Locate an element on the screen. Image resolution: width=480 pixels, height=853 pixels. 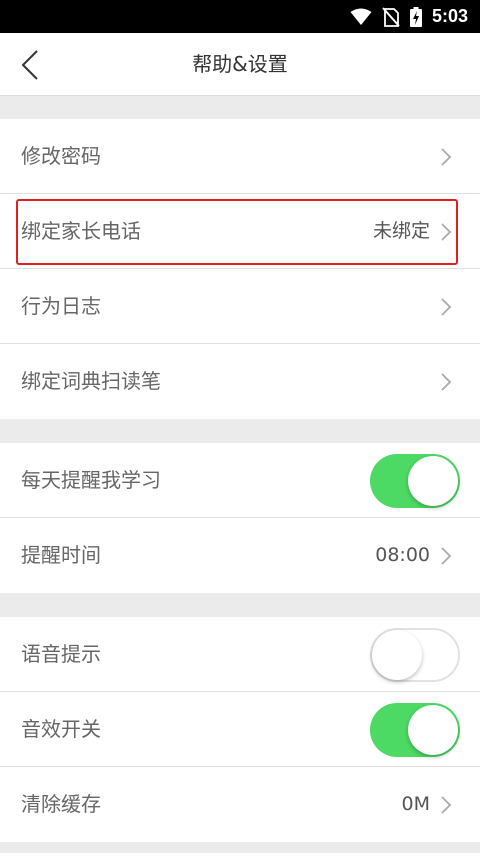
wifi-icon is located at coordinates (361, 16).